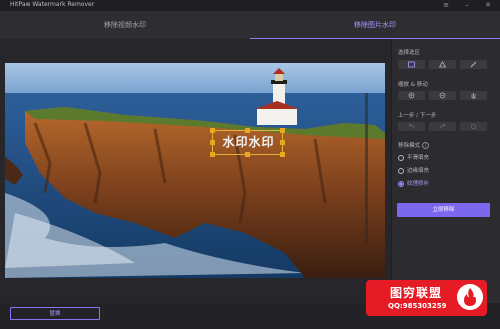  I want to click on resize-handle-right, so click(282, 142).